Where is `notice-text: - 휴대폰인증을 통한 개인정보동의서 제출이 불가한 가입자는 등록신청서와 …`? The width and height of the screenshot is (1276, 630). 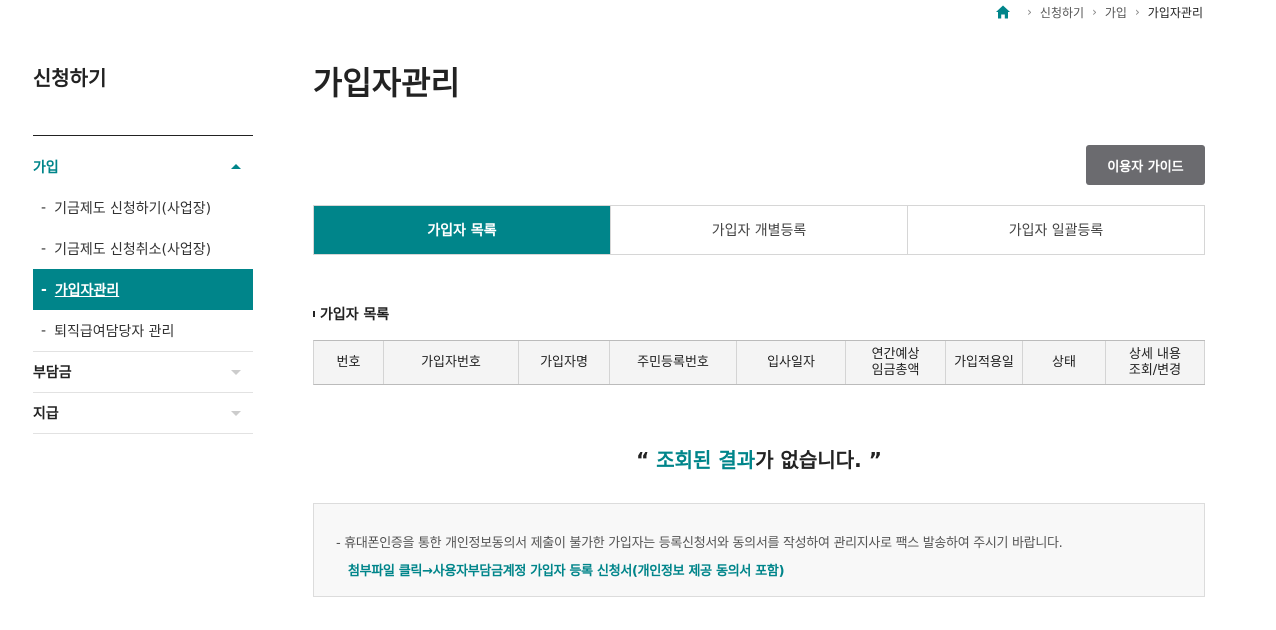
notice-text: - 휴대폰인증을 통한 개인정보동의서 제출이 불가한 가입자는 등록신청서와 … is located at coordinates (699, 543).